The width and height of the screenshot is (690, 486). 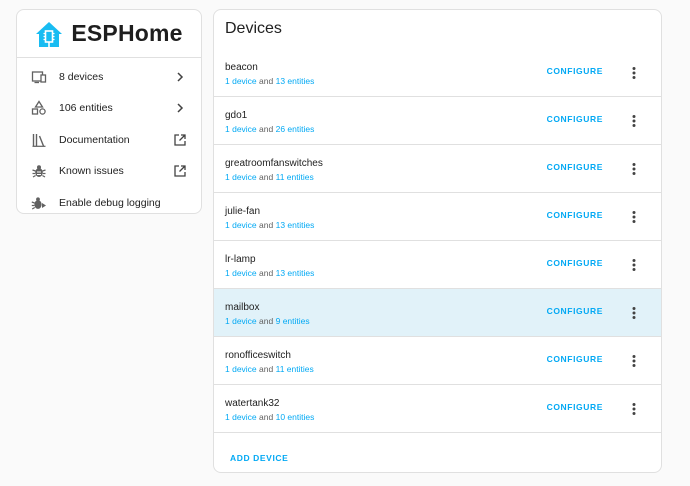 I want to click on menu-item-devices: 8 devices, so click(x=109, y=77).